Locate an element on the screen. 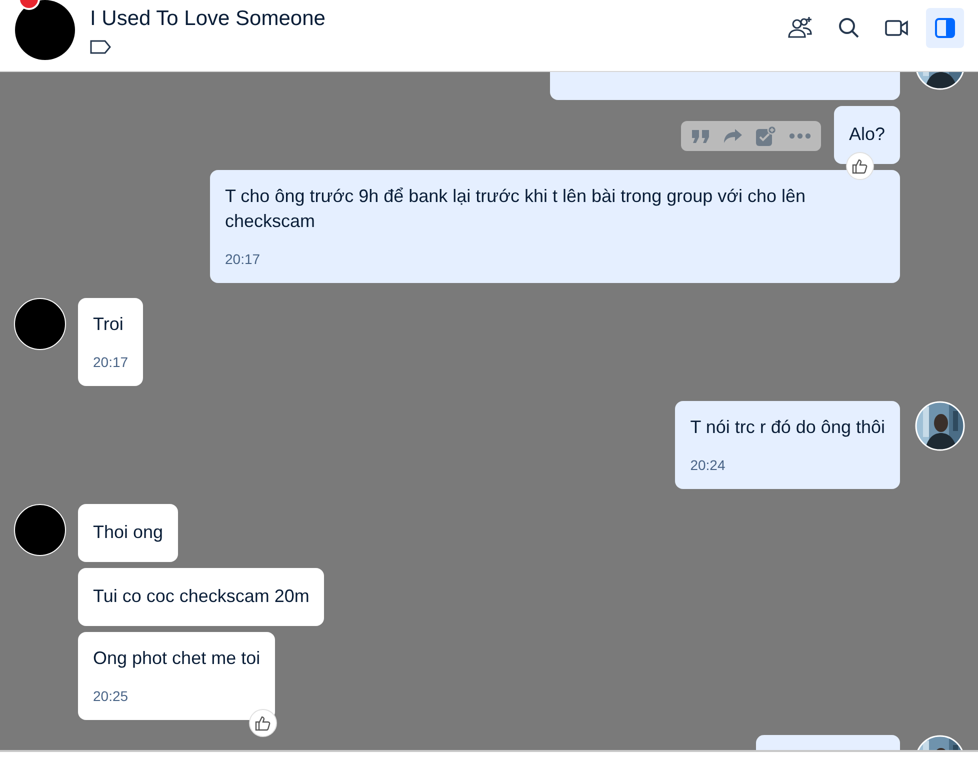 The width and height of the screenshot is (978, 758). video-camera-icon is located at coordinates (897, 28).